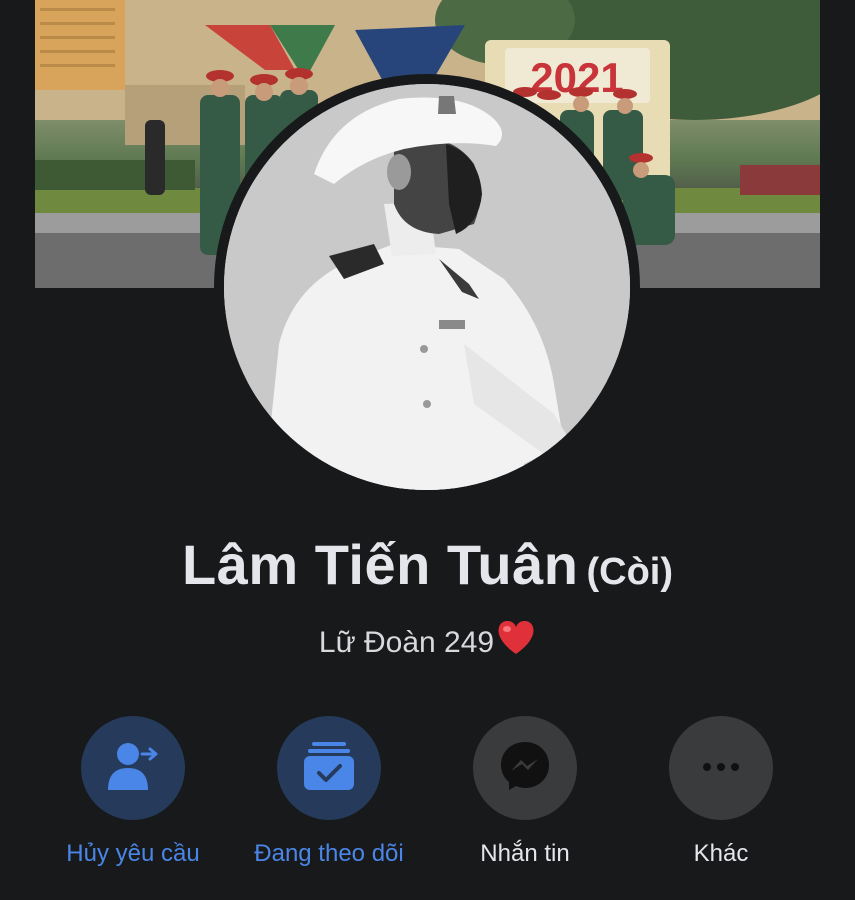 This screenshot has width=855, height=900. I want to click on more-button: Khác, so click(721, 792).